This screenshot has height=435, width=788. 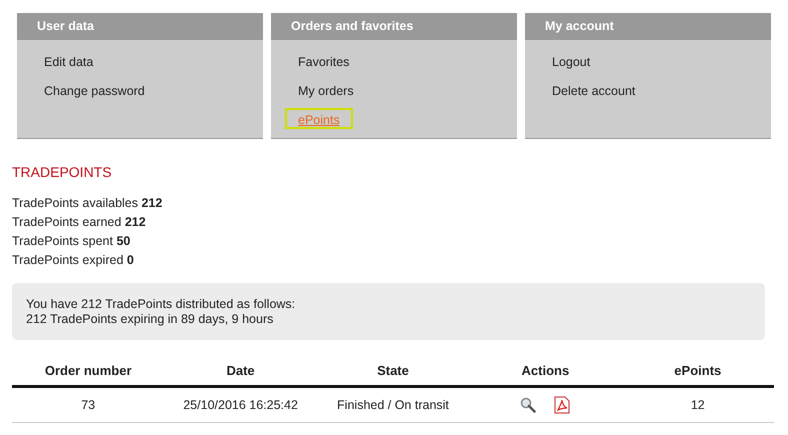 What do you see at coordinates (88, 405) in the screenshot?
I see `table-cell: 73` at bounding box center [88, 405].